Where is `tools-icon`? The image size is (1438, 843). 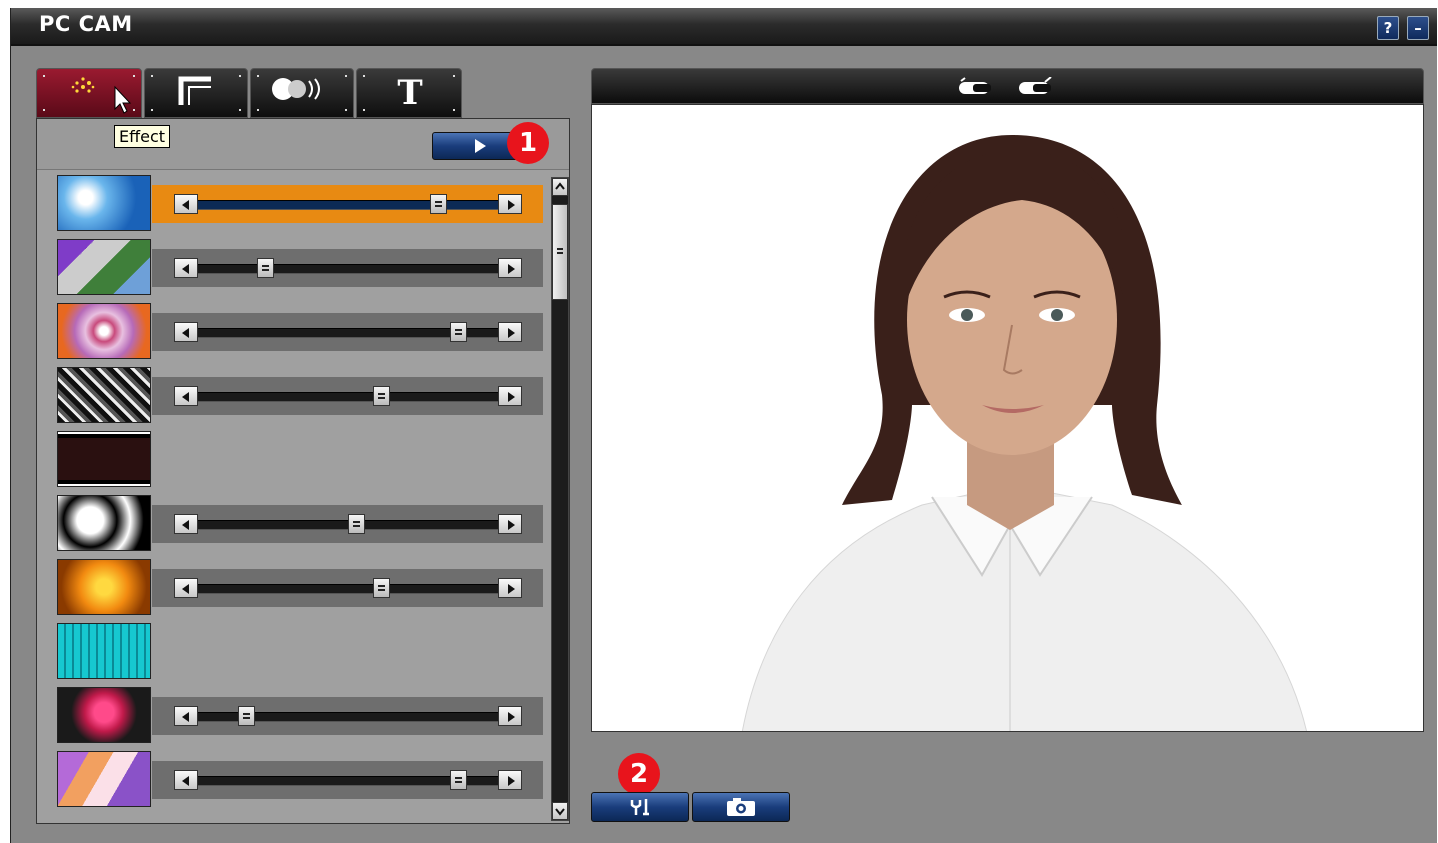 tools-icon is located at coordinates (639, 807).